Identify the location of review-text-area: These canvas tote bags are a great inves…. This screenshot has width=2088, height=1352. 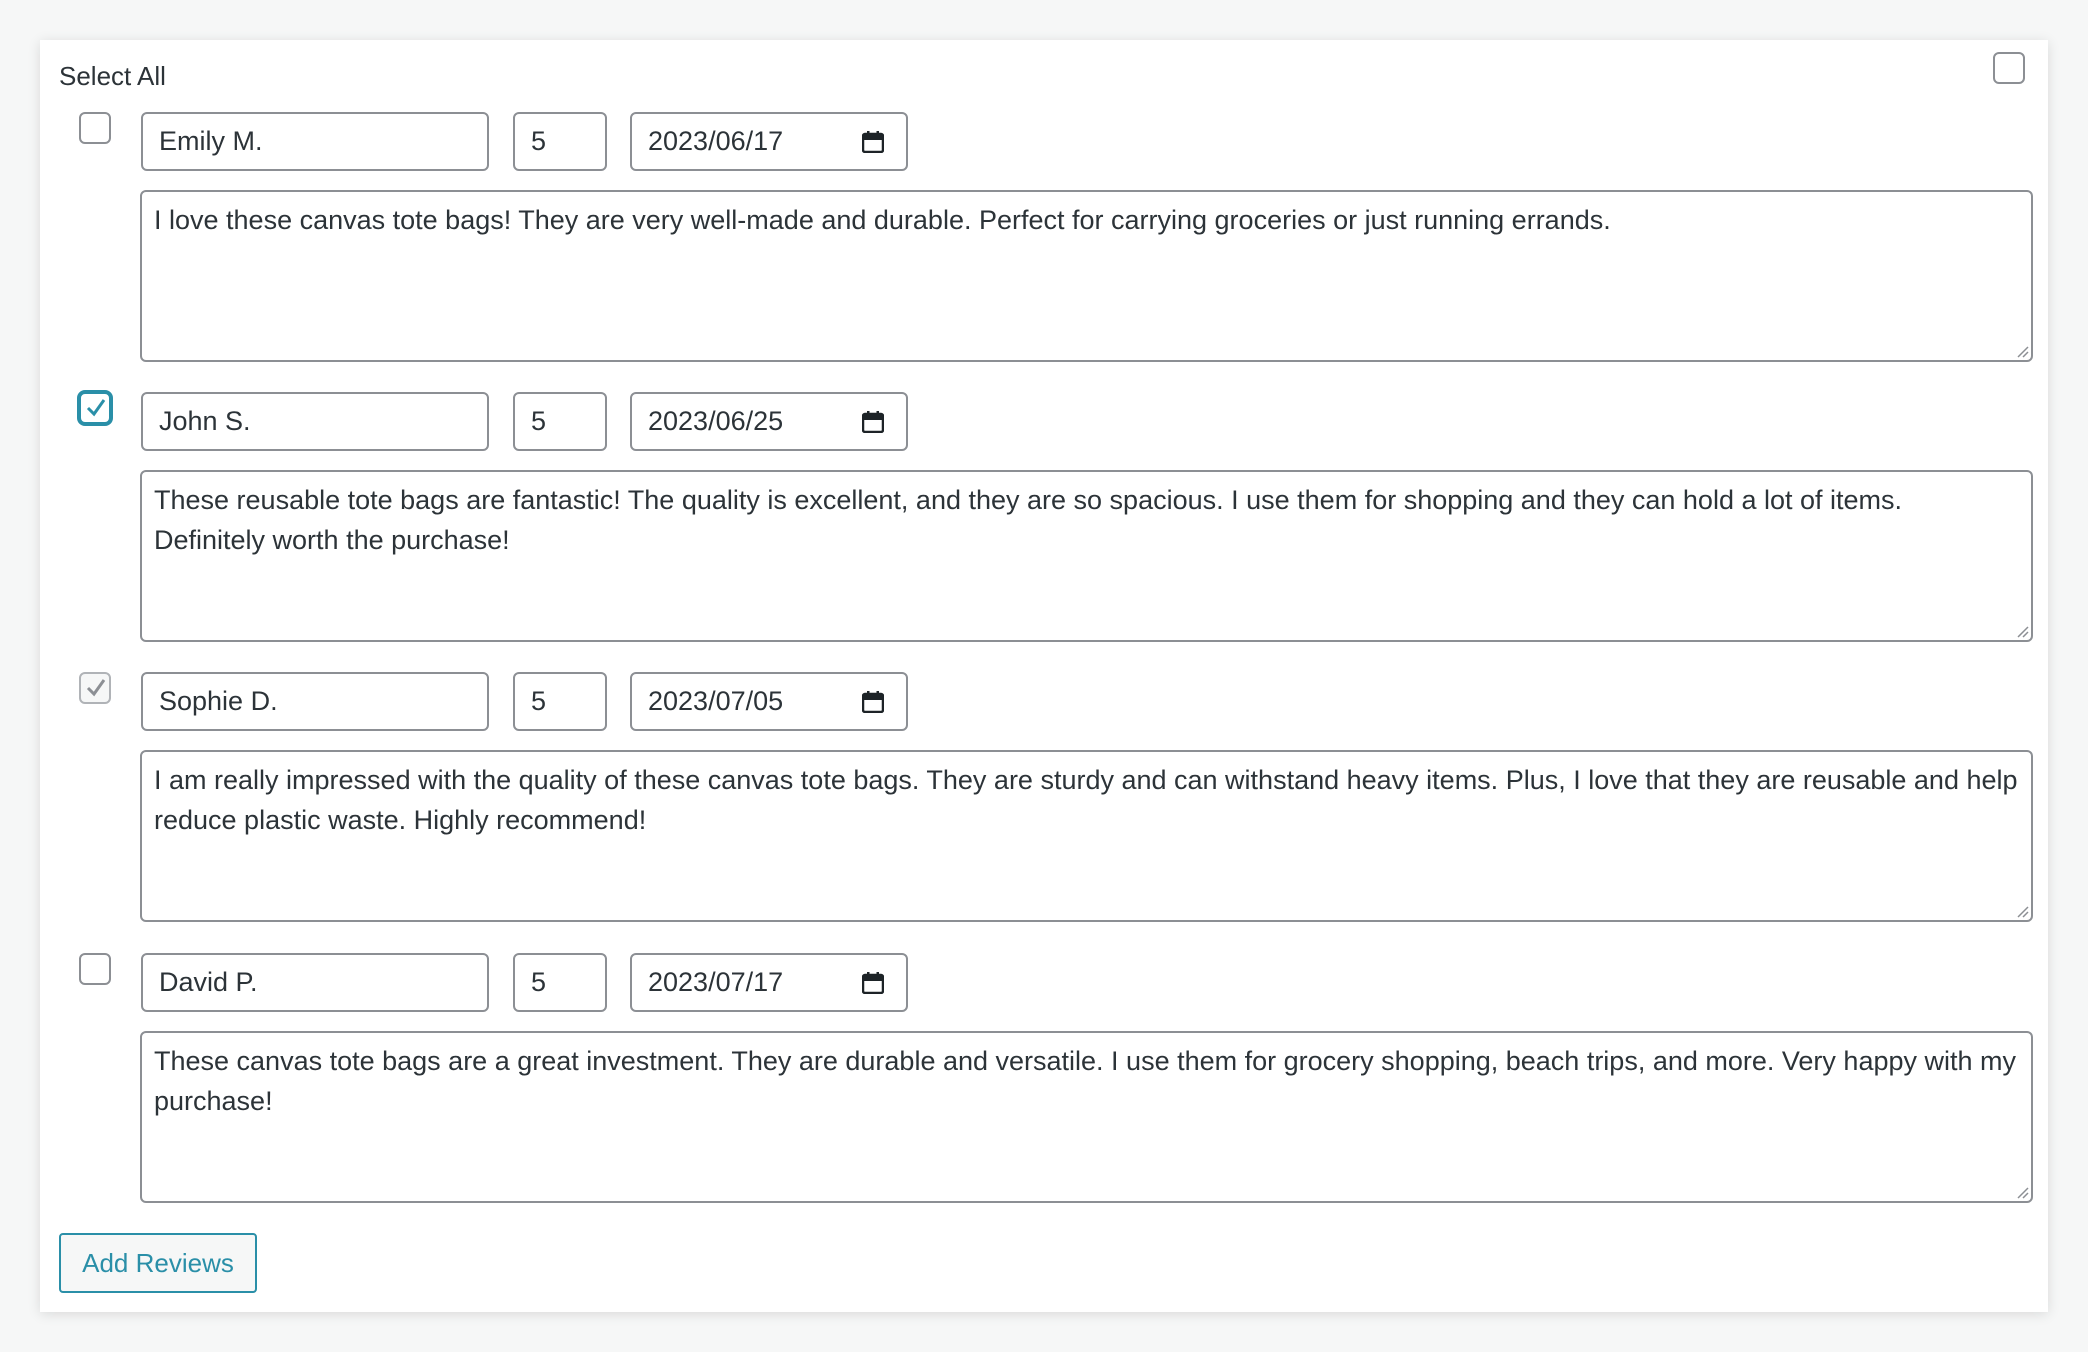
(1086, 1117).